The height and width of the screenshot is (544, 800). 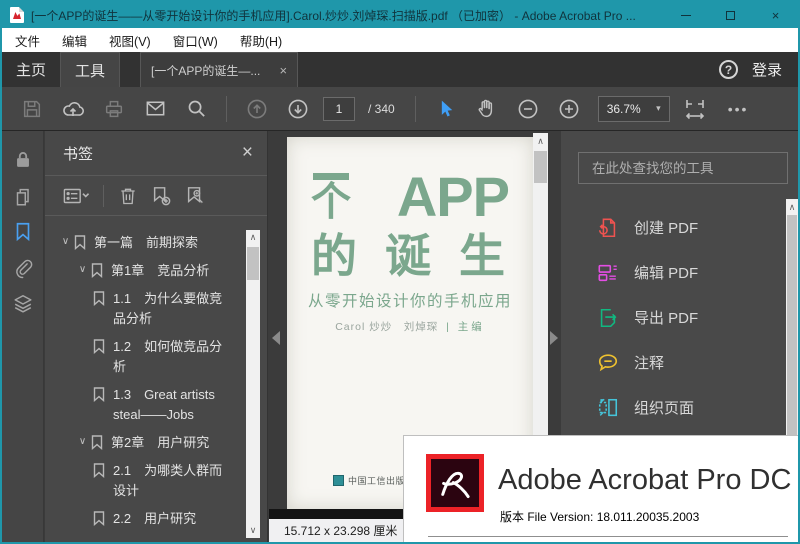 I want to click on page-thumbnails-icon, so click(x=23, y=197).